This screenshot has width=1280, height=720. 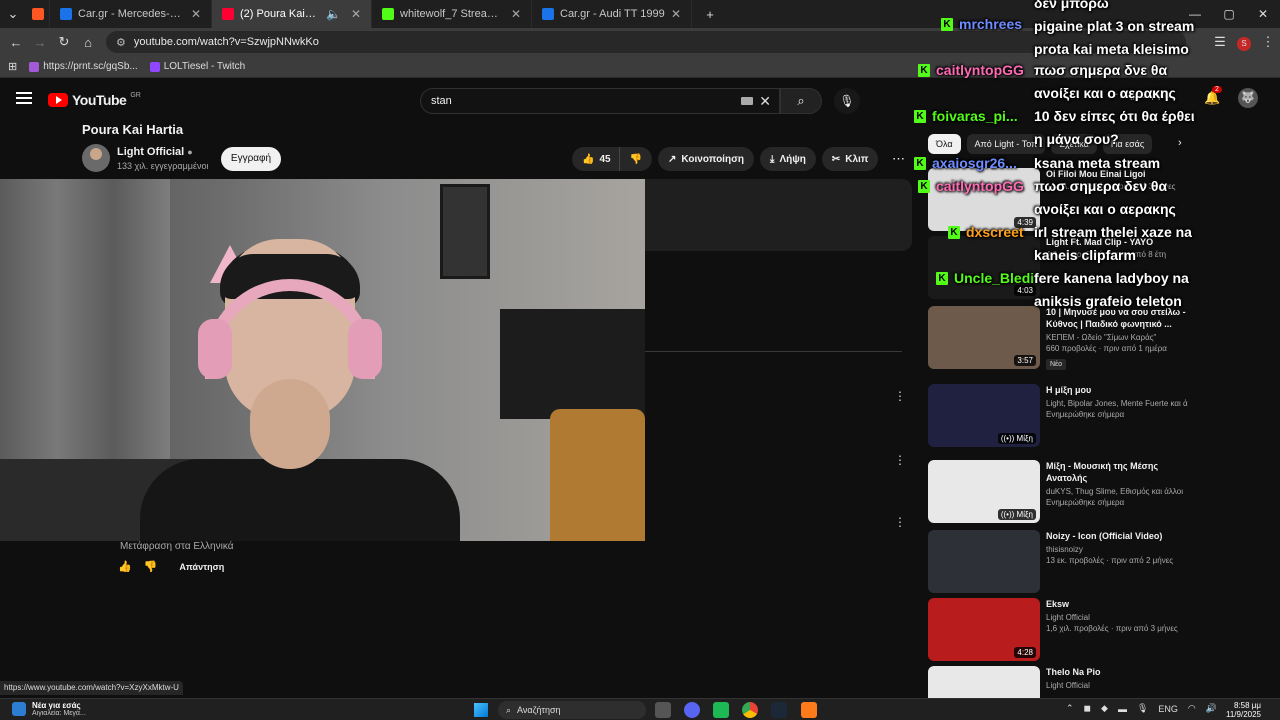 What do you see at coordinates (1248, 98) in the screenshot?
I see `avatar: 🐺` at bounding box center [1248, 98].